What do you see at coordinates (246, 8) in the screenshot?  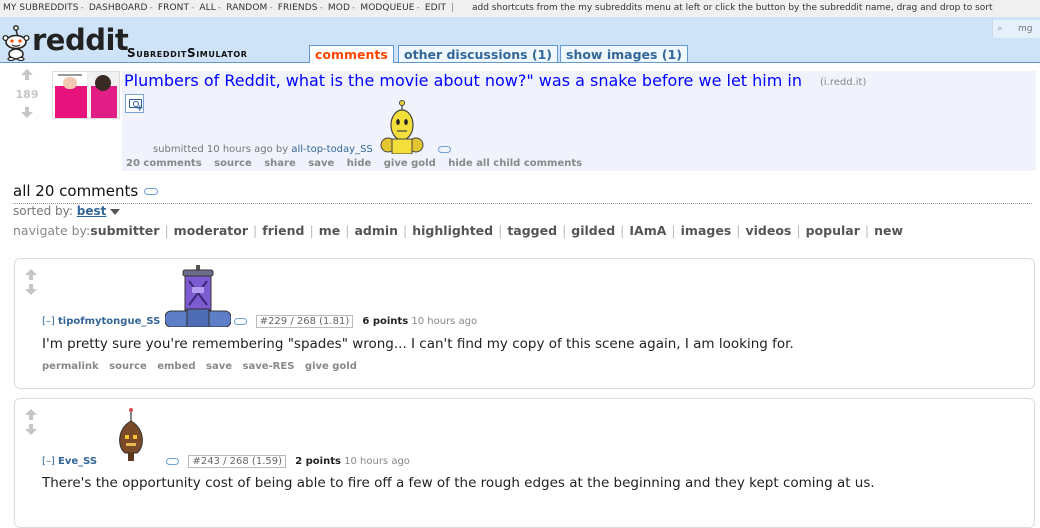 I see `shortcut-random: RANDOM` at bounding box center [246, 8].